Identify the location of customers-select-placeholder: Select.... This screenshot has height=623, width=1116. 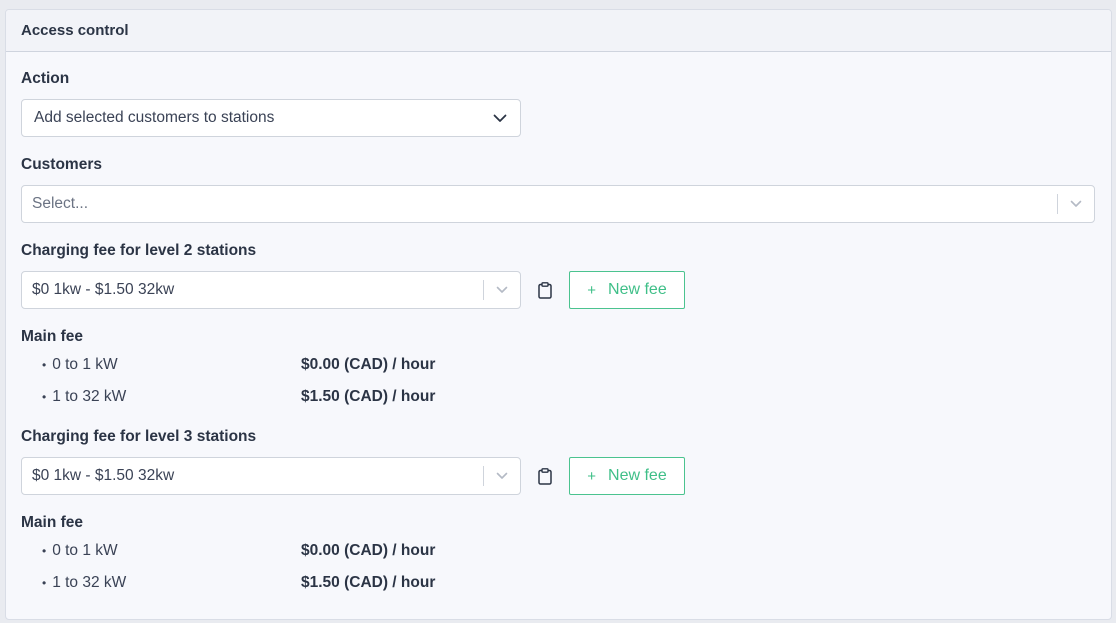
(60, 203).